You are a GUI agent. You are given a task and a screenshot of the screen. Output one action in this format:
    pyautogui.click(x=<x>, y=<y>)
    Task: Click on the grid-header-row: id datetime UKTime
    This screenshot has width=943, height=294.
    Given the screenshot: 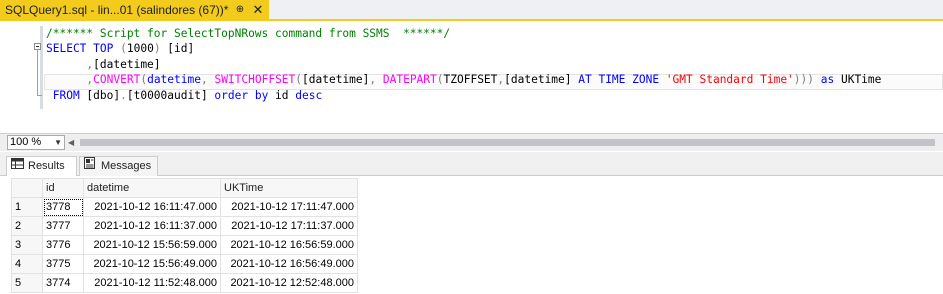 What is the action you would take?
    pyautogui.click(x=184, y=188)
    